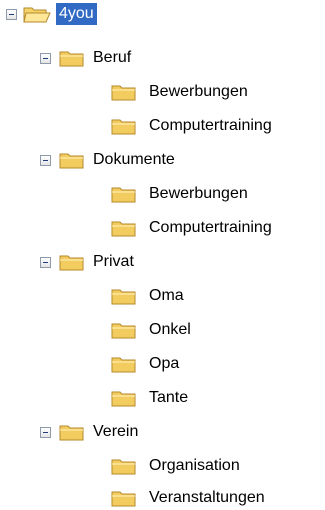 The image size is (325, 510). Describe the element at coordinates (170, 330) in the screenshot. I see `tree-node-privat-onkel: Onkel` at that location.